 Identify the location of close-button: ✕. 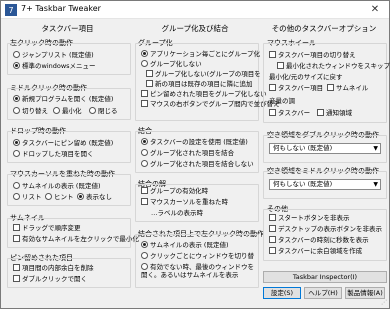
(375, 9).